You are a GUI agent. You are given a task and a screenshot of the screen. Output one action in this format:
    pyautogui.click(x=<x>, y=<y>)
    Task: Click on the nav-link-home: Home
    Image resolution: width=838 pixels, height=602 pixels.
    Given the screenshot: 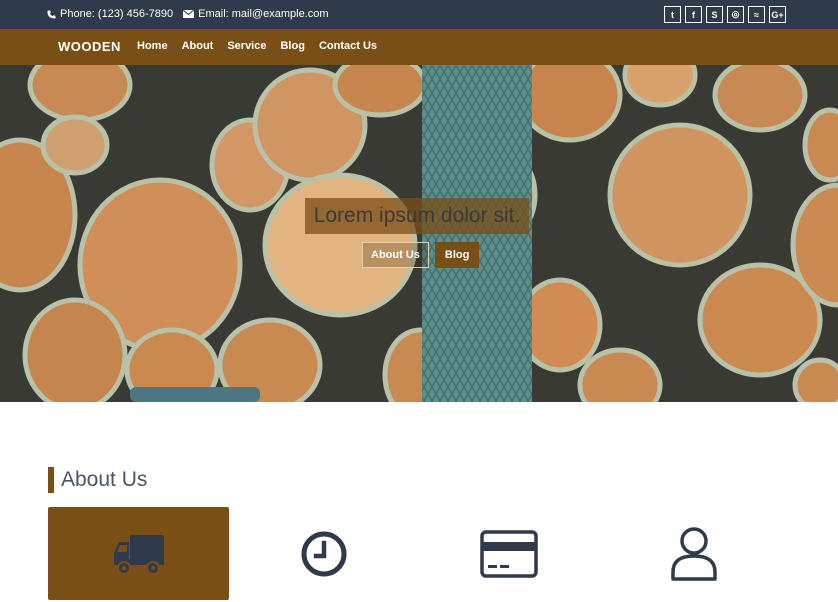 What is the action you would take?
    pyautogui.click(x=152, y=46)
    